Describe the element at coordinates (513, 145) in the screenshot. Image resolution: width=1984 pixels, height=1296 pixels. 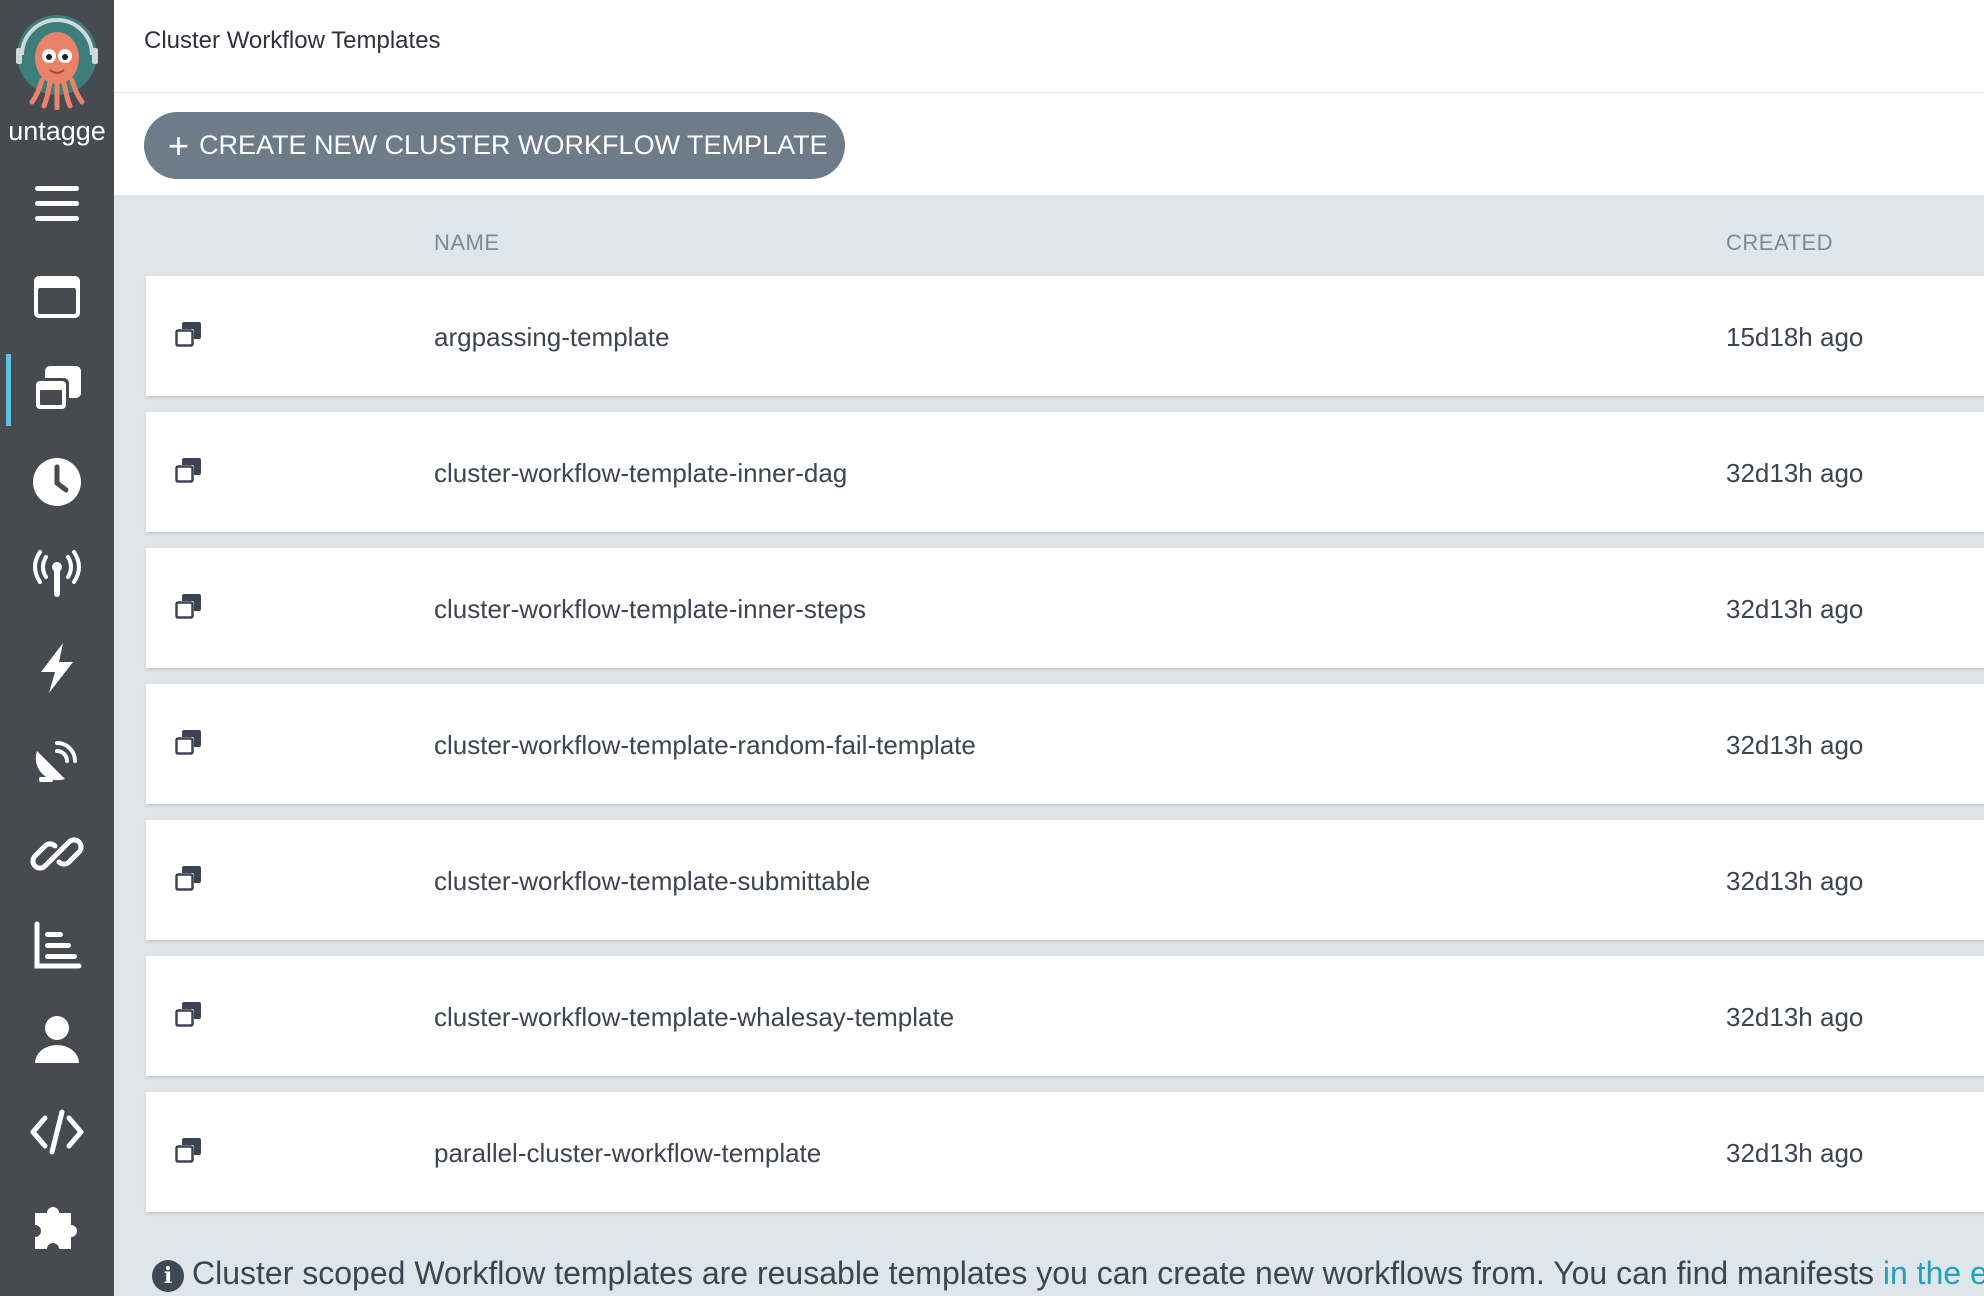
I see `create-button-label: CREATE NEW CLUSTER WORKFLOW TEMPLATE` at that location.